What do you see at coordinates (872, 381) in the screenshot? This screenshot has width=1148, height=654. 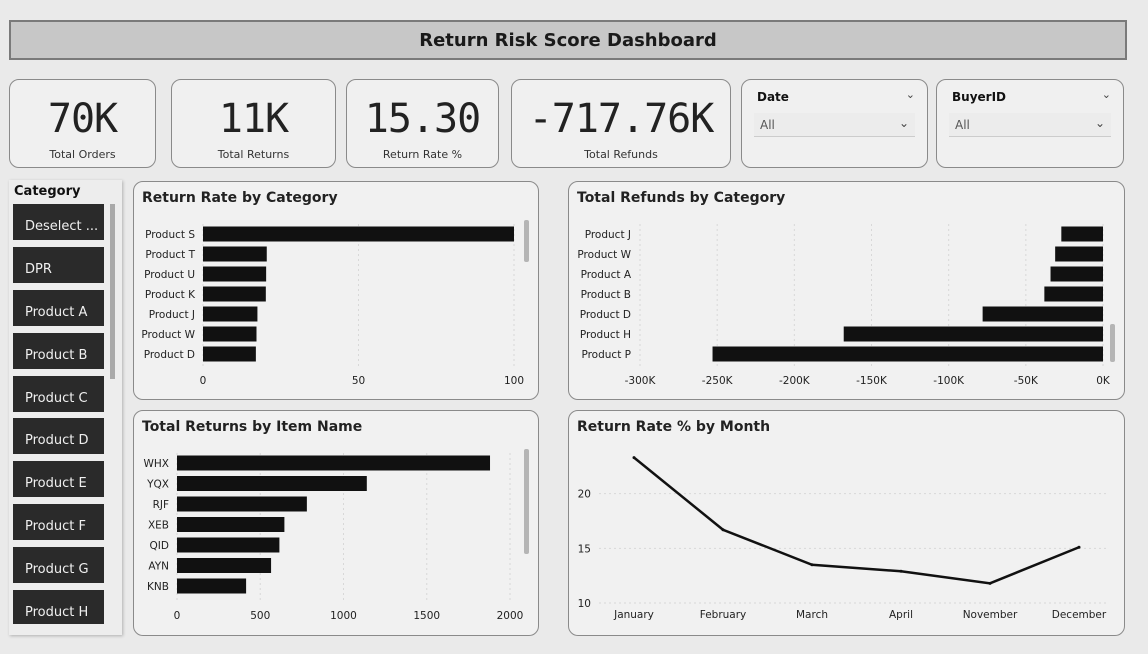 I see `x-tick-label: -150K` at bounding box center [872, 381].